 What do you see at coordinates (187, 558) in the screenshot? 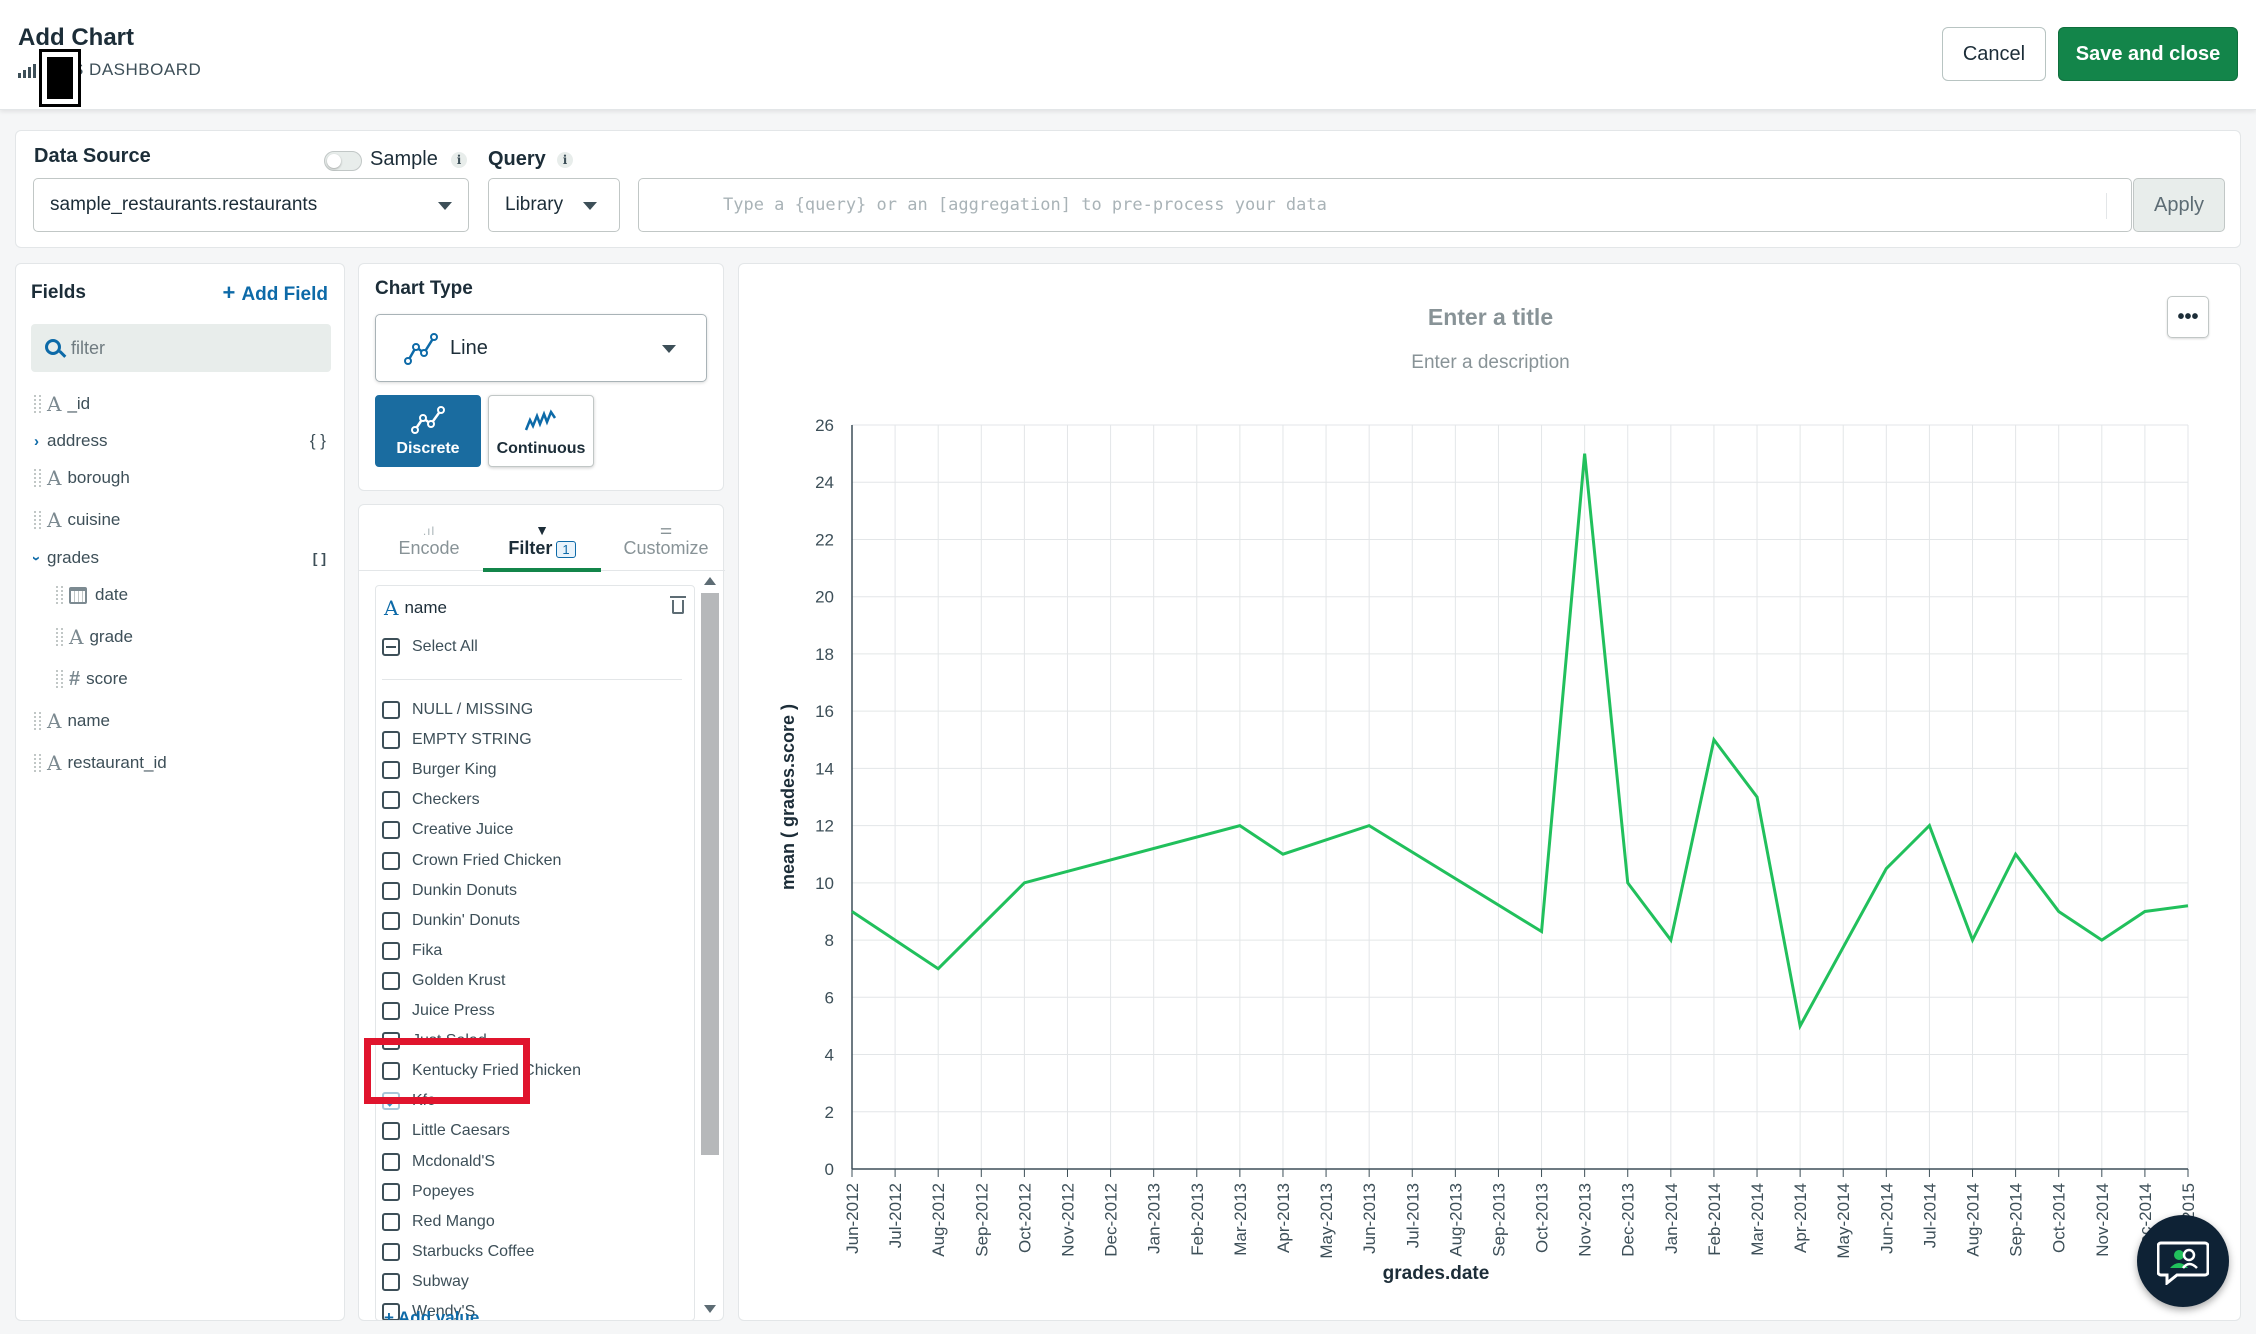
I see `field-item-grades: › grades [ ]` at bounding box center [187, 558].